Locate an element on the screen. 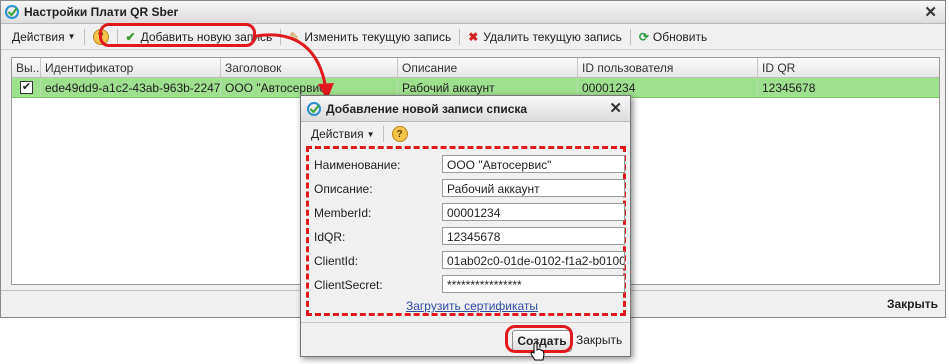 This screenshot has height=364, width=949. refresh-icon: ⟳ is located at coordinates (643, 36).